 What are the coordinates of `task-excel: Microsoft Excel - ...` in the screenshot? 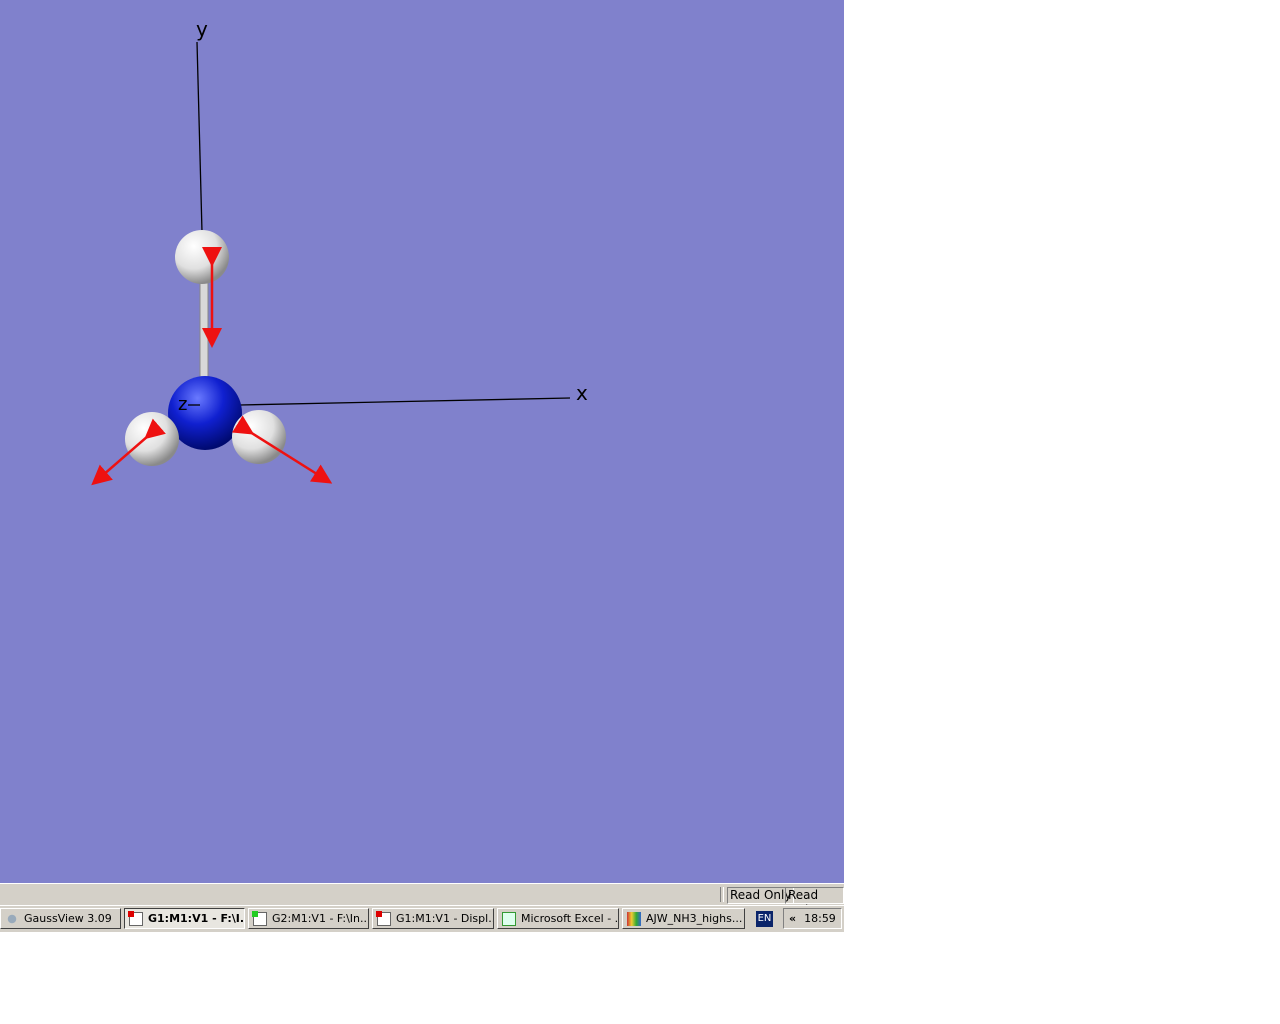 It's located at (558, 918).